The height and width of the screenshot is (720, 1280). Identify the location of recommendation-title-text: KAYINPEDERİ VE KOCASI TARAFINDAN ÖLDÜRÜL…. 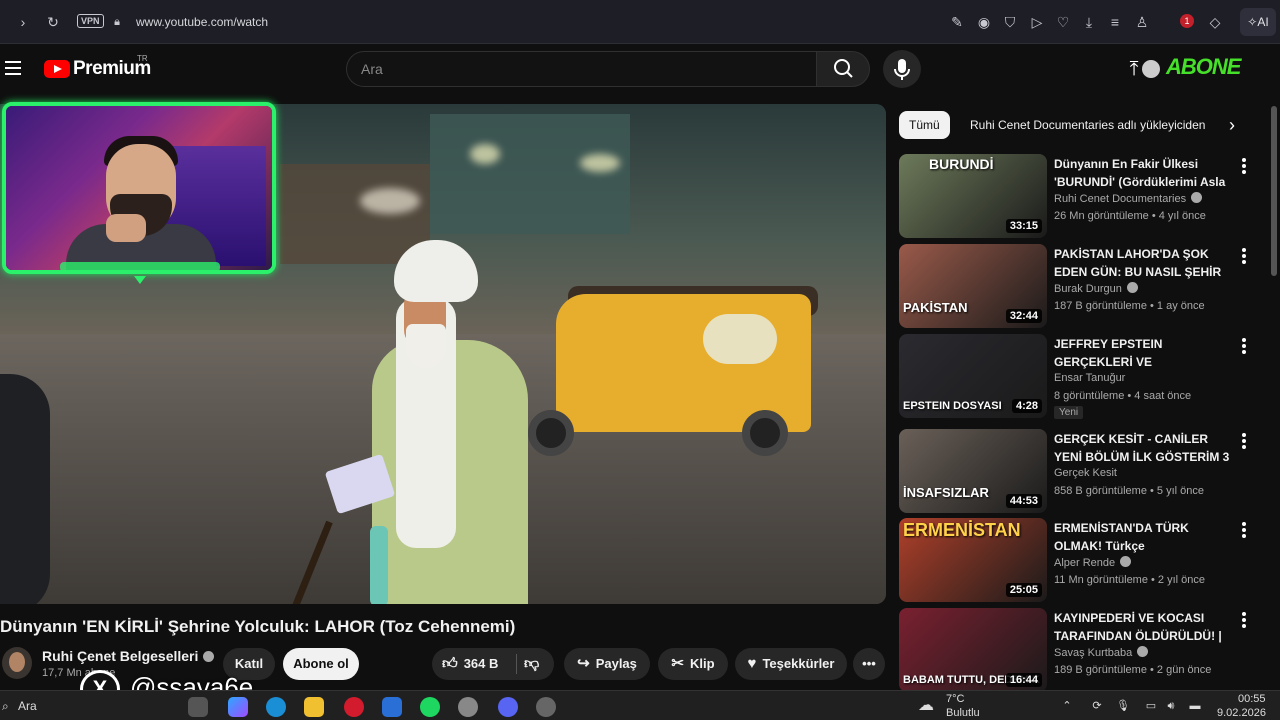
(1138, 628).